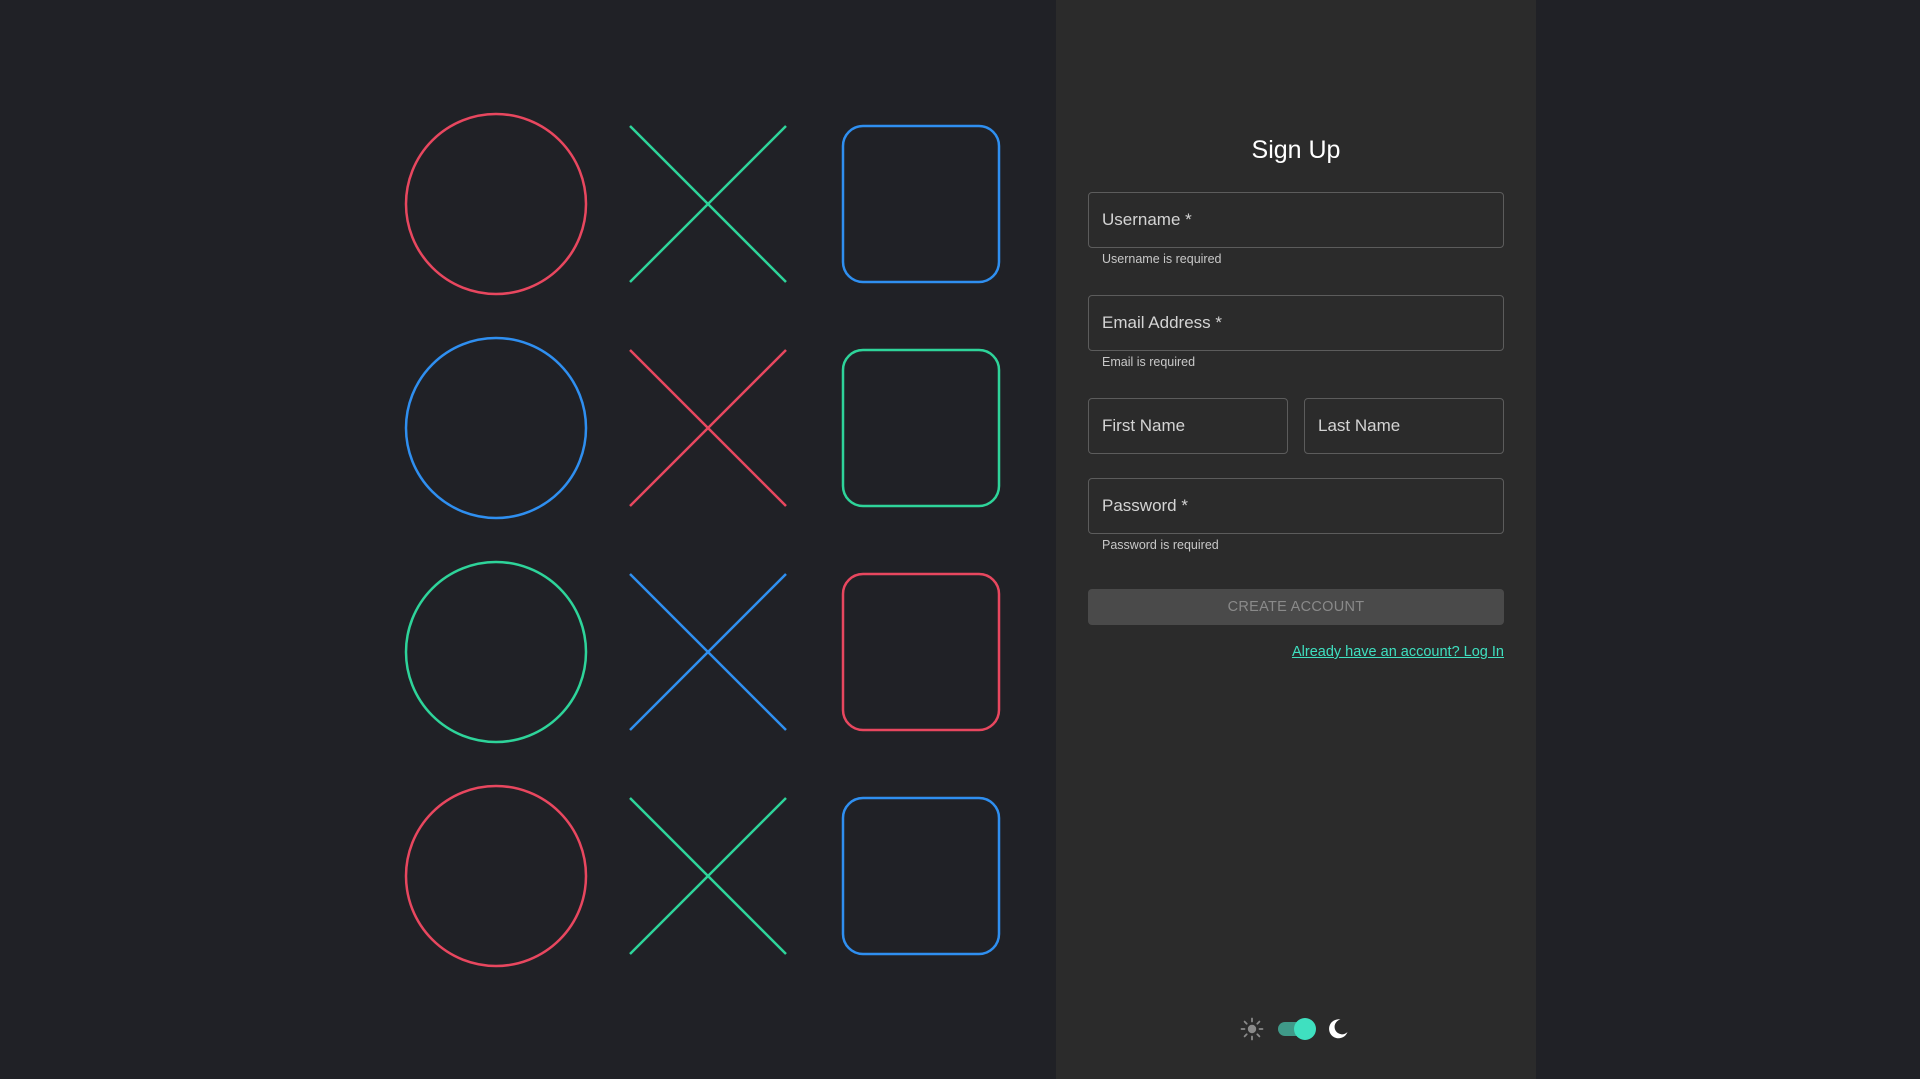 This screenshot has height=1079, width=1920. Describe the element at coordinates (1144, 425) in the screenshot. I see `first-name-label: First Name` at that location.